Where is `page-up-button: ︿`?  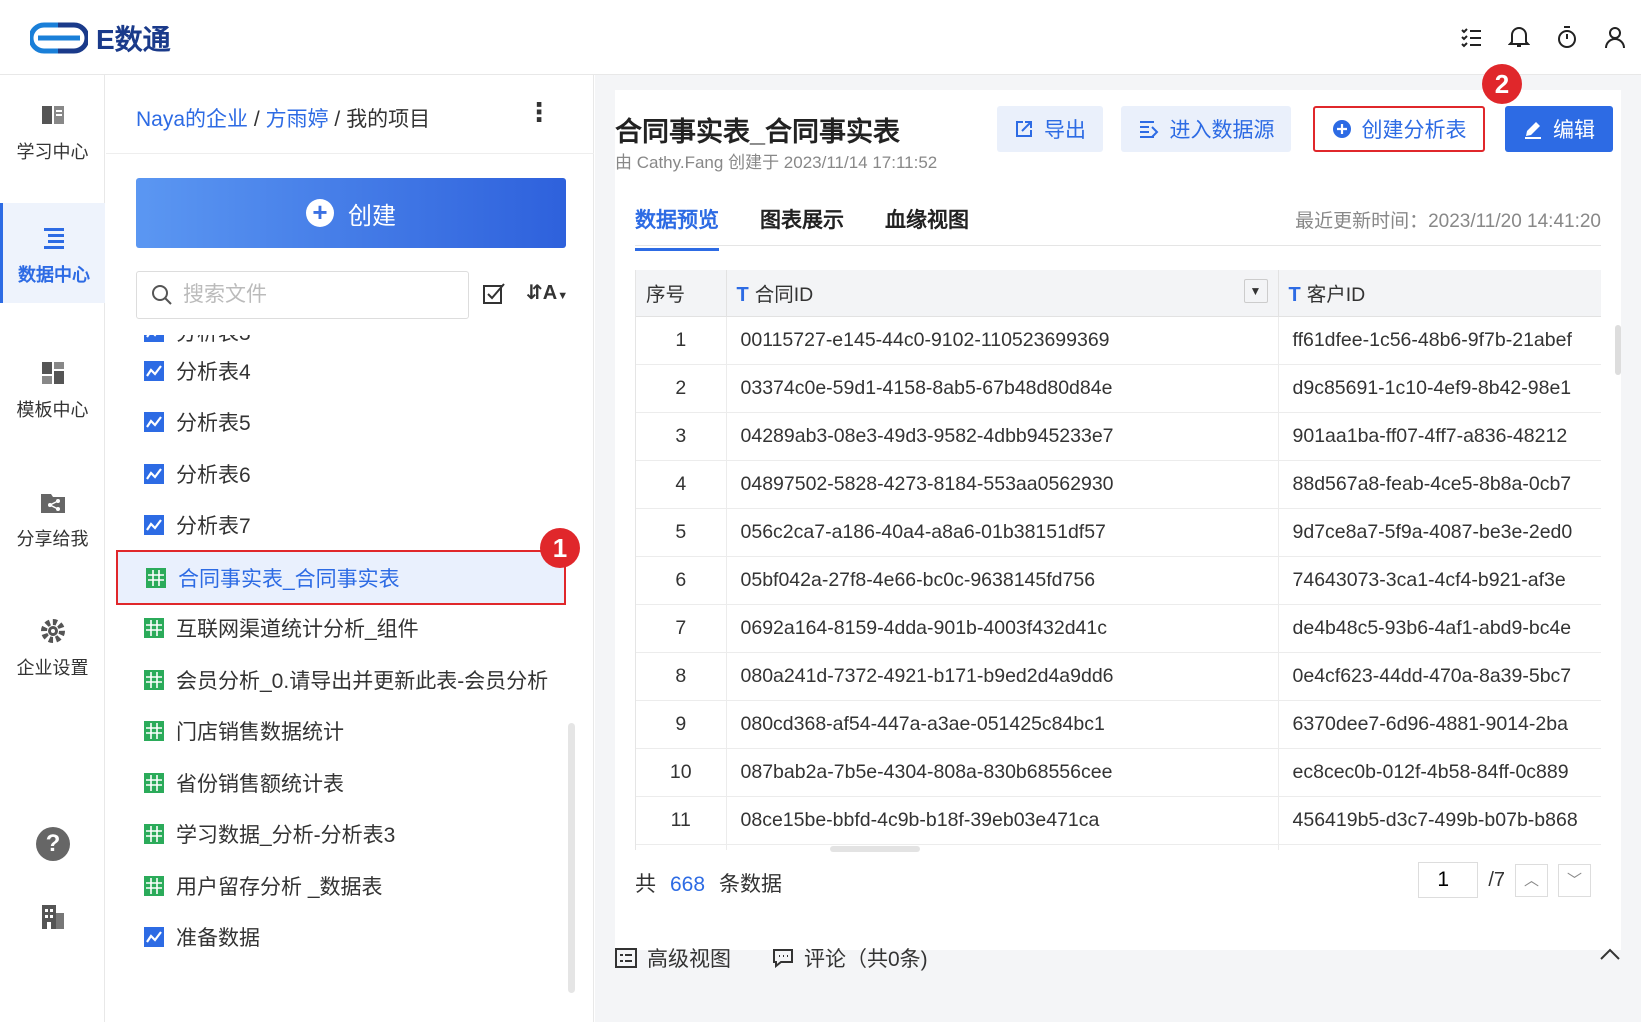
page-up-button: ︿ is located at coordinates (1531, 880).